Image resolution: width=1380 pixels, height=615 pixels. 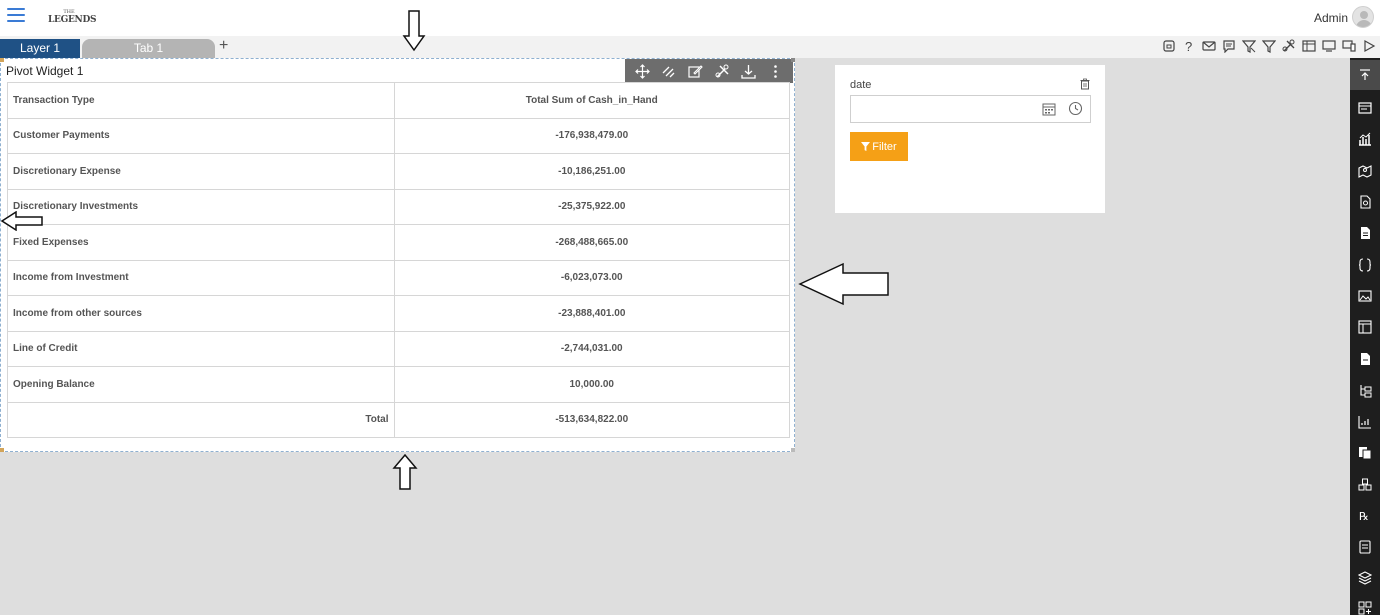 What do you see at coordinates (1365, 233) in the screenshot?
I see `document-icon` at bounding box center [1365, 233].